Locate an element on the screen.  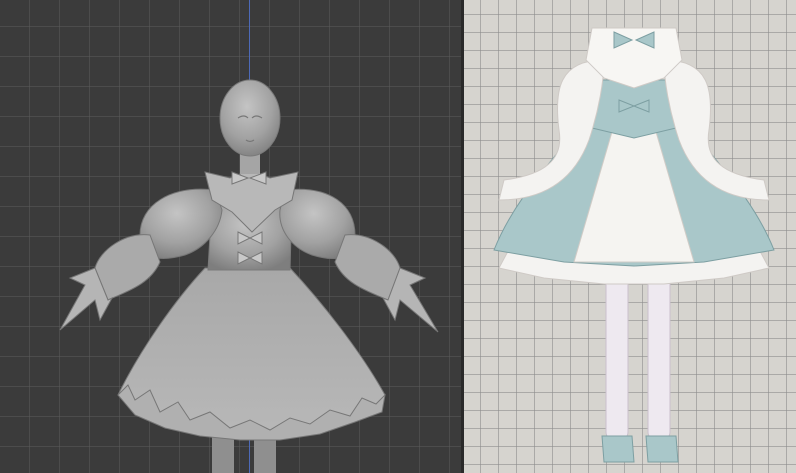
model-head is located at coordinates (250, 118).